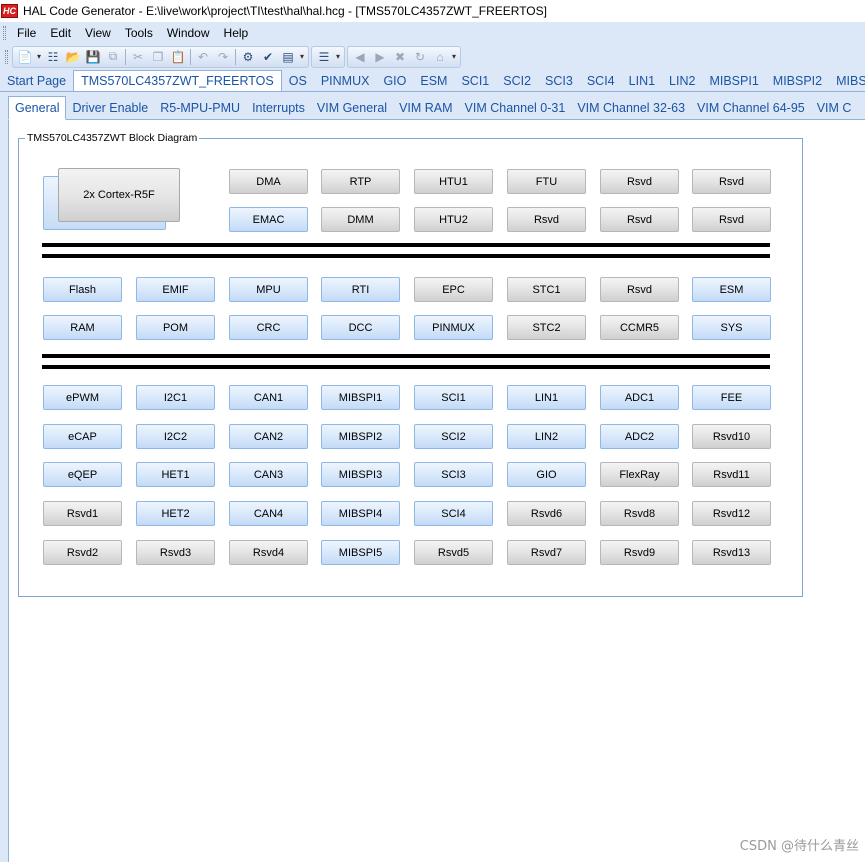 This screenshot has height=862, width=865. Describe the element at coordinates (278, 107) in the screenshot. I see `tab-interrupts: Interrupts` at that location.